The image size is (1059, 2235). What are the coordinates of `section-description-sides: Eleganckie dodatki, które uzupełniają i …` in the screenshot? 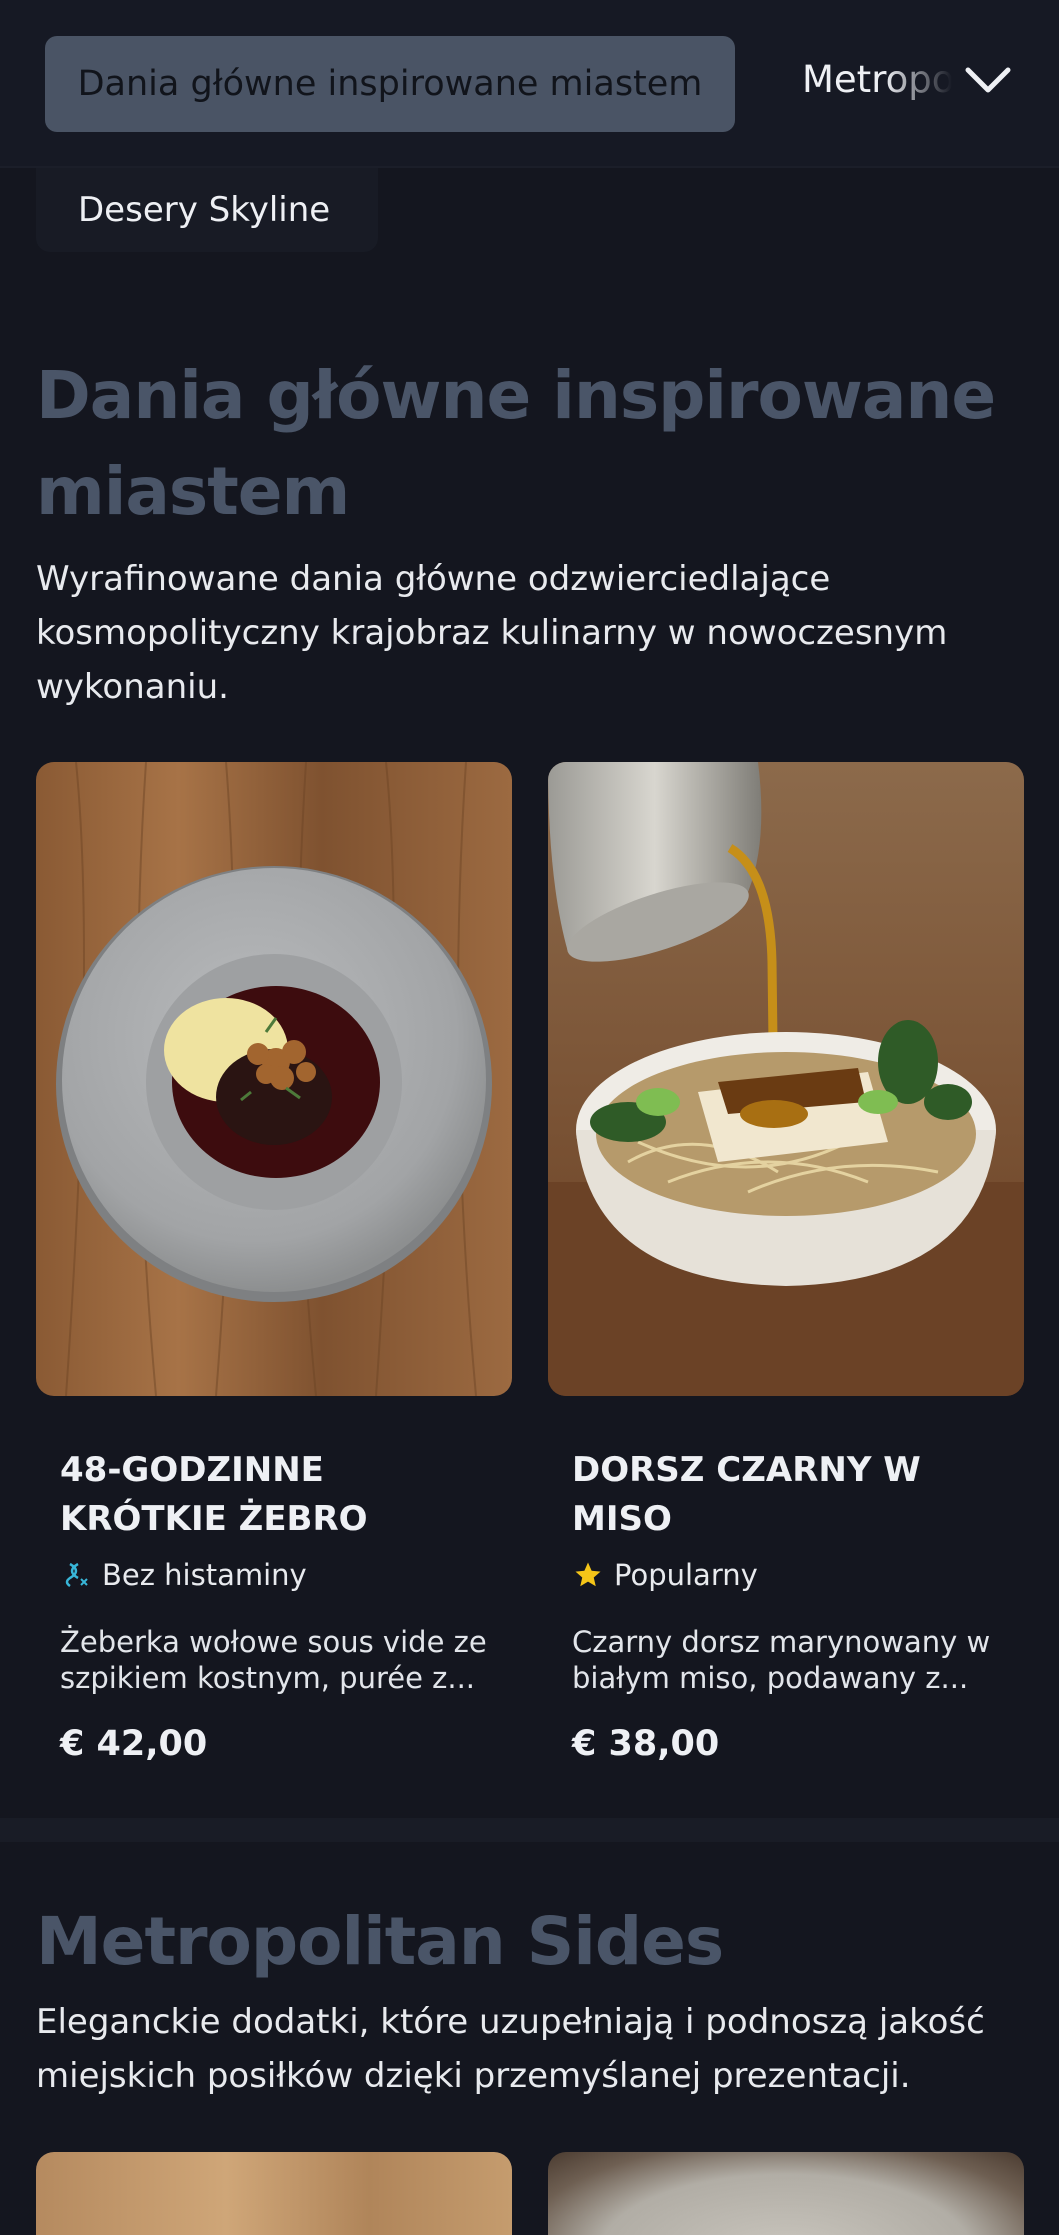 It's located at (510, 2049).